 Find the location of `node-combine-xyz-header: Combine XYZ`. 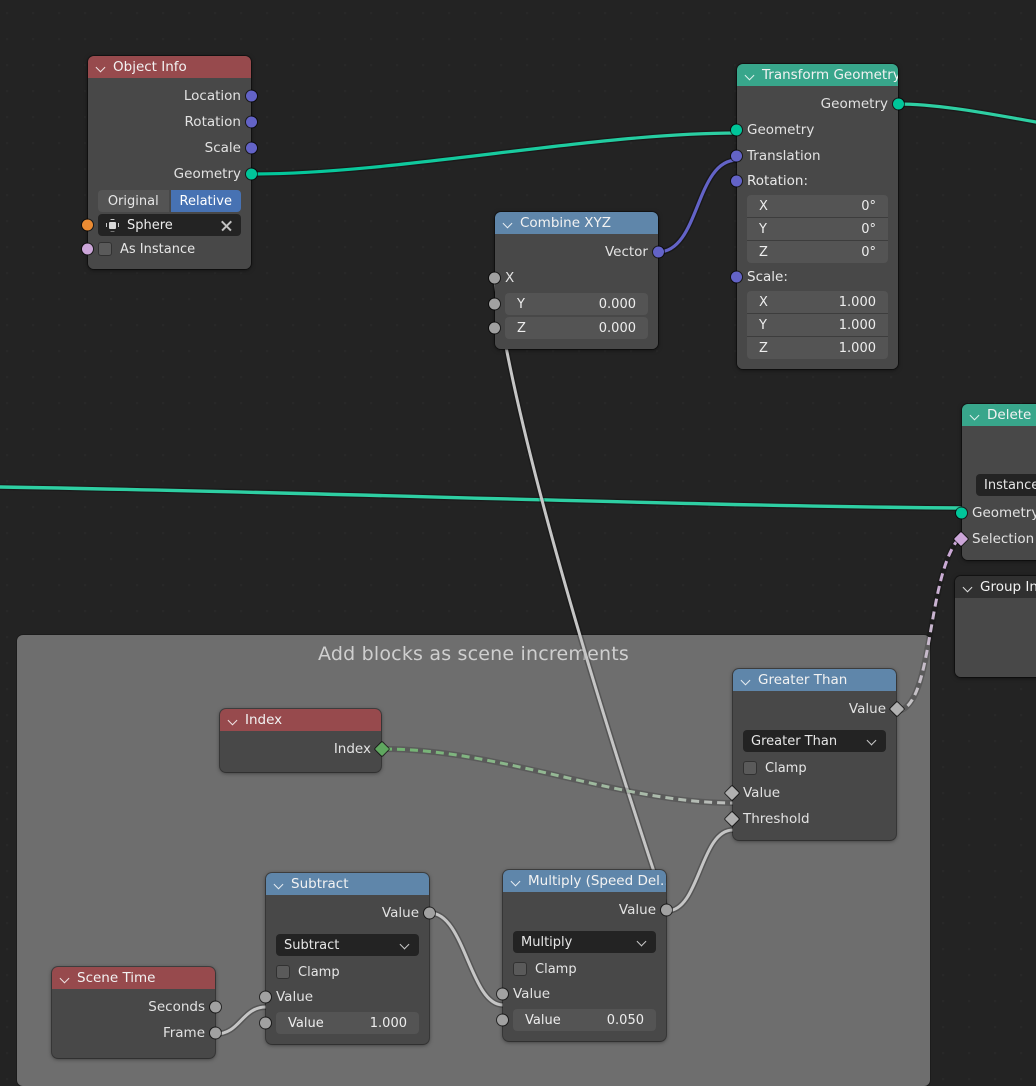

node-combine-xyz-header: Combine XYZ is located at coordinates (576, 223).